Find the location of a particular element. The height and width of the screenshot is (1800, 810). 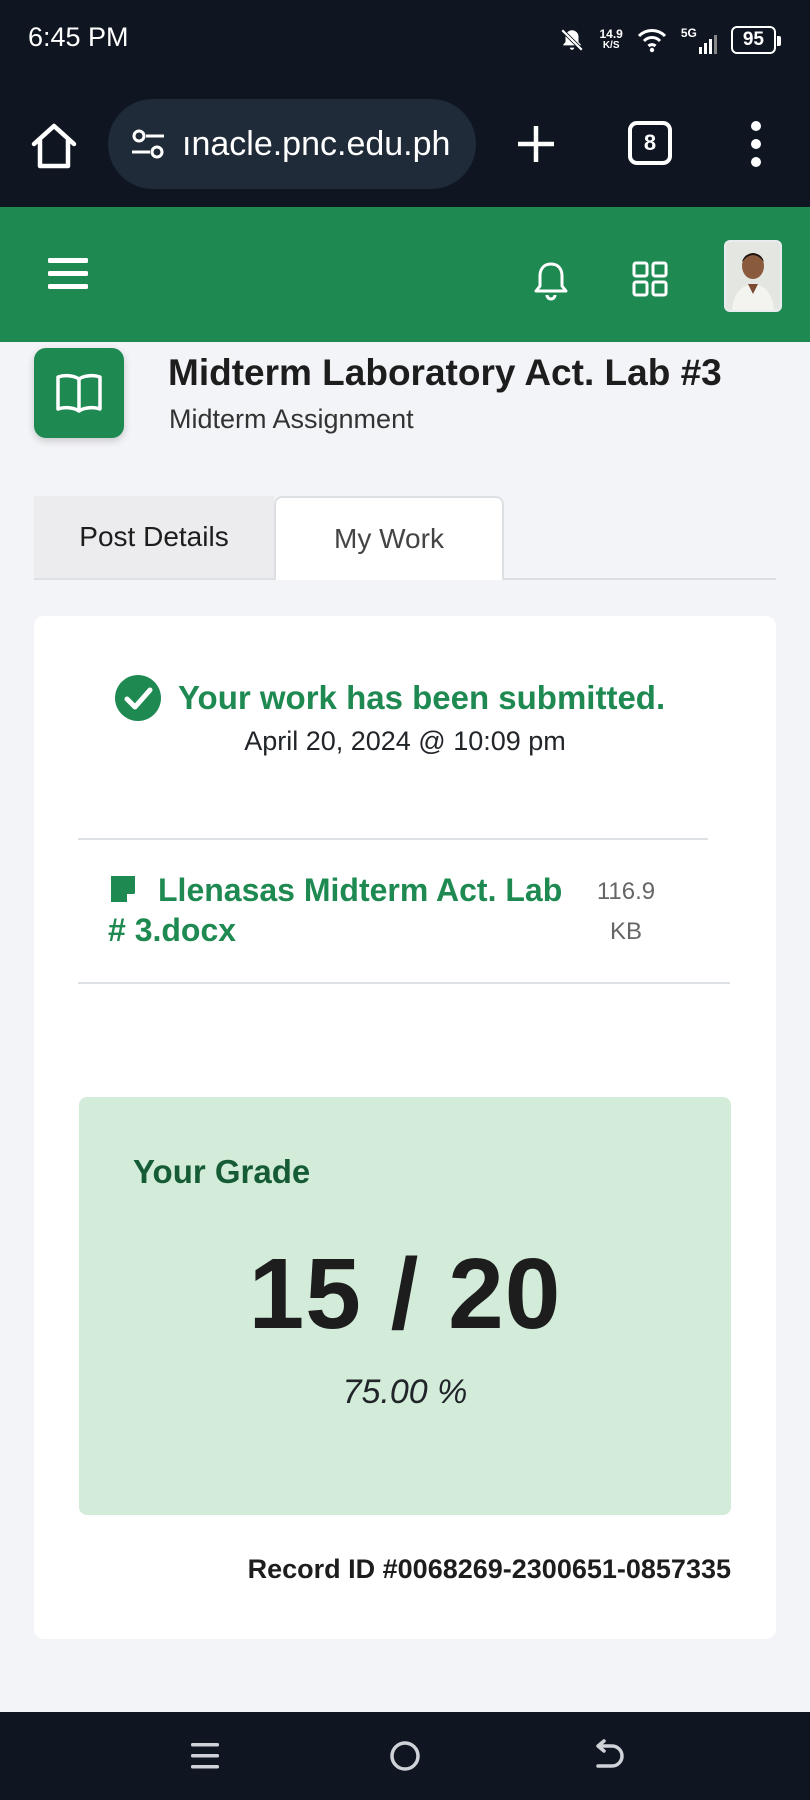

network-speed-value: 14.9 is located at coordinates (611, 34).